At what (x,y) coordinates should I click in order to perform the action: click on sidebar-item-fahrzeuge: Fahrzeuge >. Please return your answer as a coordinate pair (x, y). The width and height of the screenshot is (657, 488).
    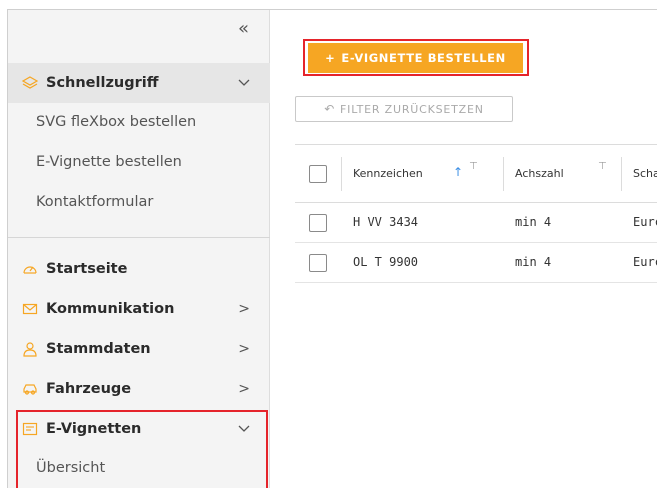
    Looking at the image, I should click on (139, 389).